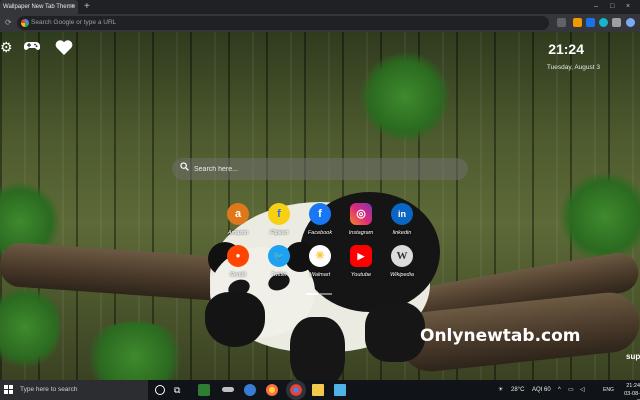 The height and width of the screenshot is (400, 640). Describe the element at coordinates (25, 23) in the screenshot. I see `google-icon` at that location.